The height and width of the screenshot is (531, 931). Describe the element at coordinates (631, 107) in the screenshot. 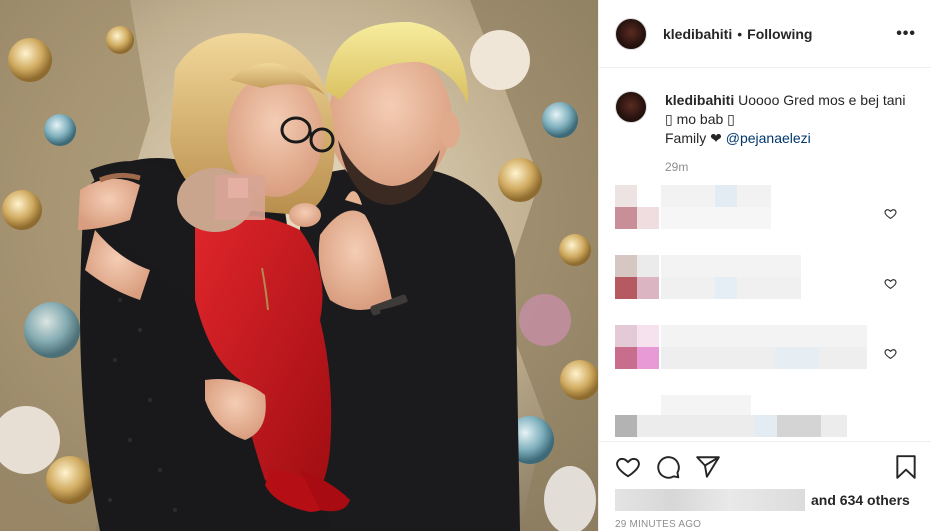

I see `caption-avatar` at that location.